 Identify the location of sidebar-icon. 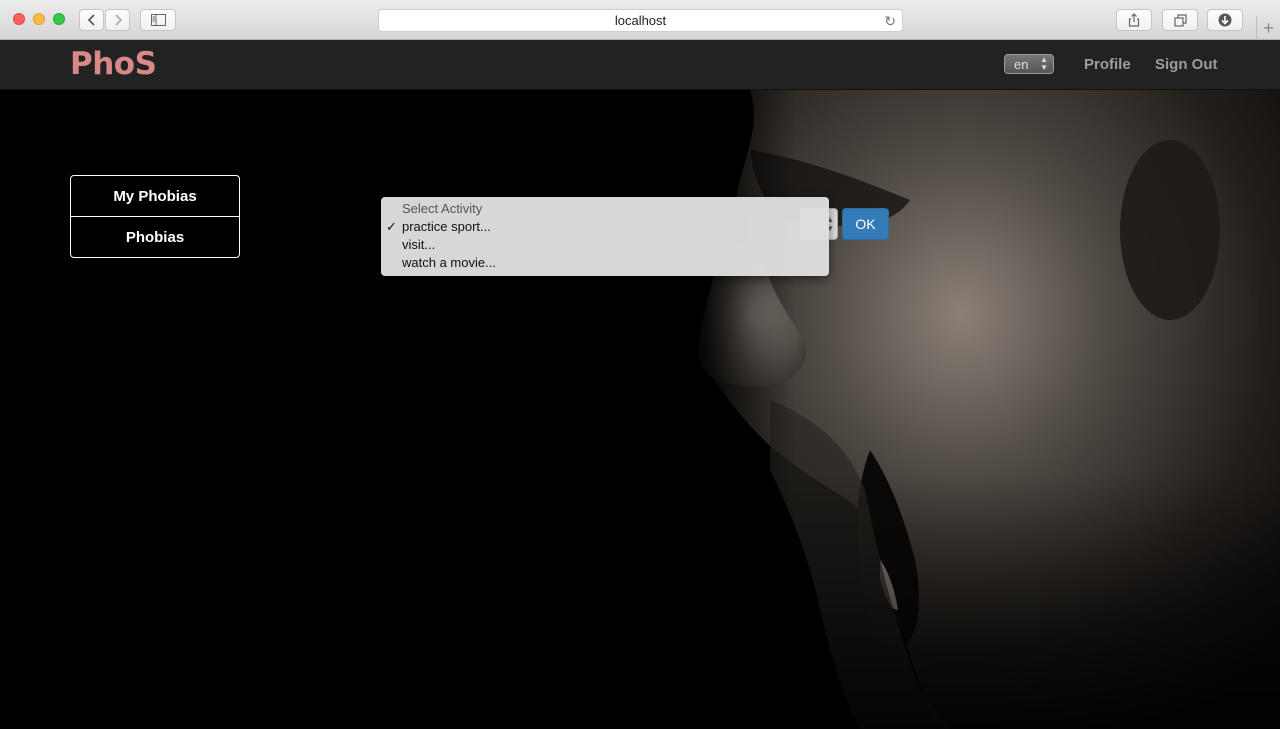
(158, 20).